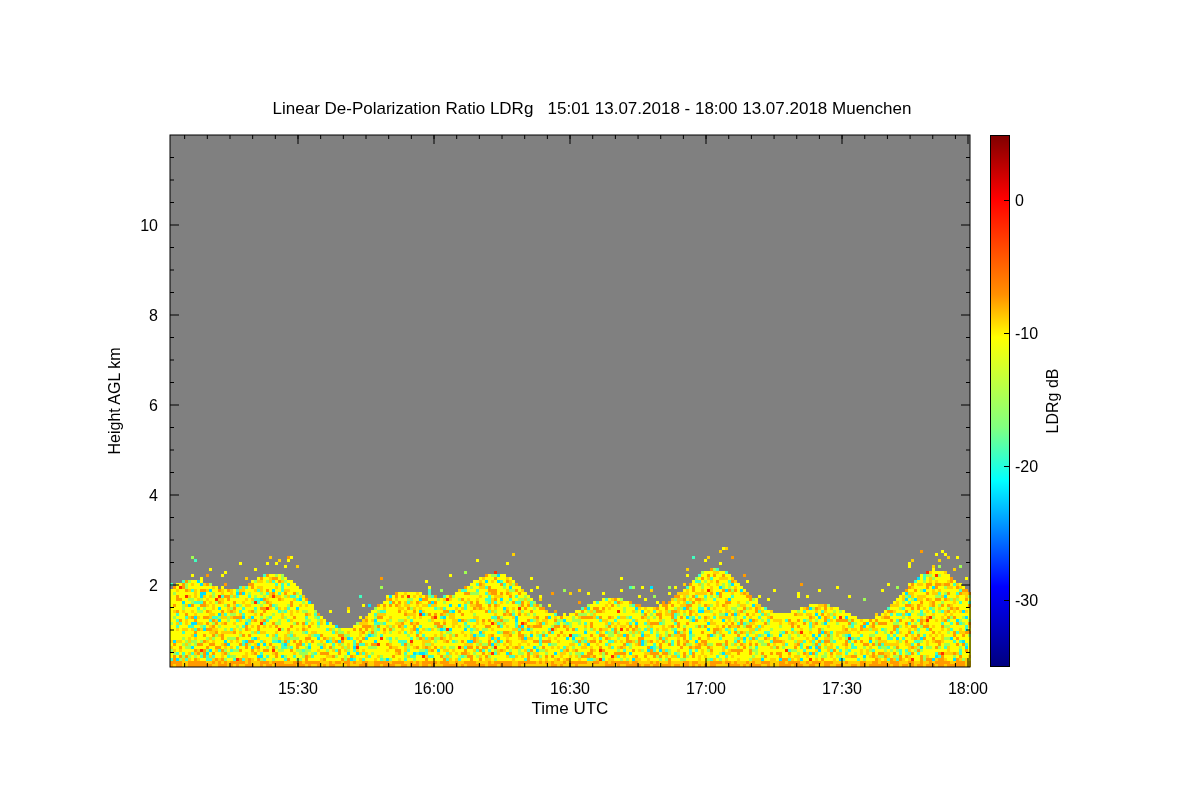 This screenshot has width=1200, height=800. Describe the element at coordinates (153, 495) in the screenshot. I see `y-tick-label: 4` at that location.